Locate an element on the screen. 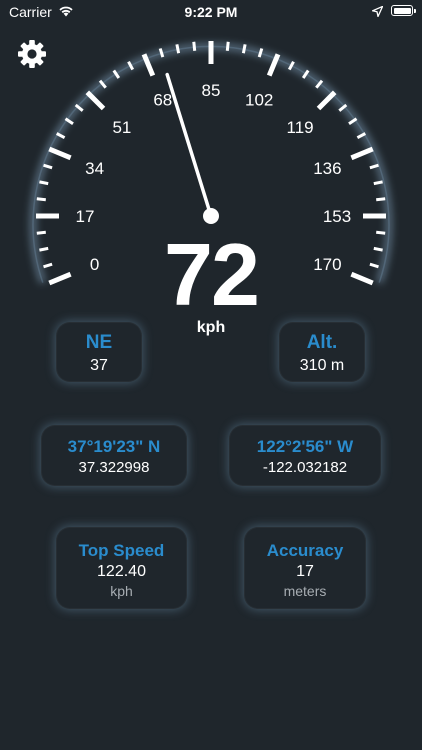  longitude-decimal: -122.032182 is located at coordinates (305, 467).